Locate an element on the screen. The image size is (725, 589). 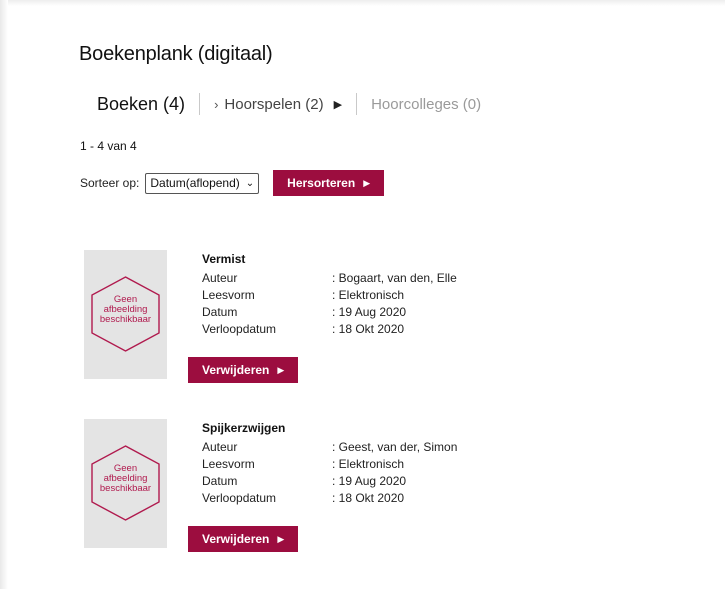
tab-hoorspelen-label: Hoorspelen (2) is located at coordinates (274, 104).